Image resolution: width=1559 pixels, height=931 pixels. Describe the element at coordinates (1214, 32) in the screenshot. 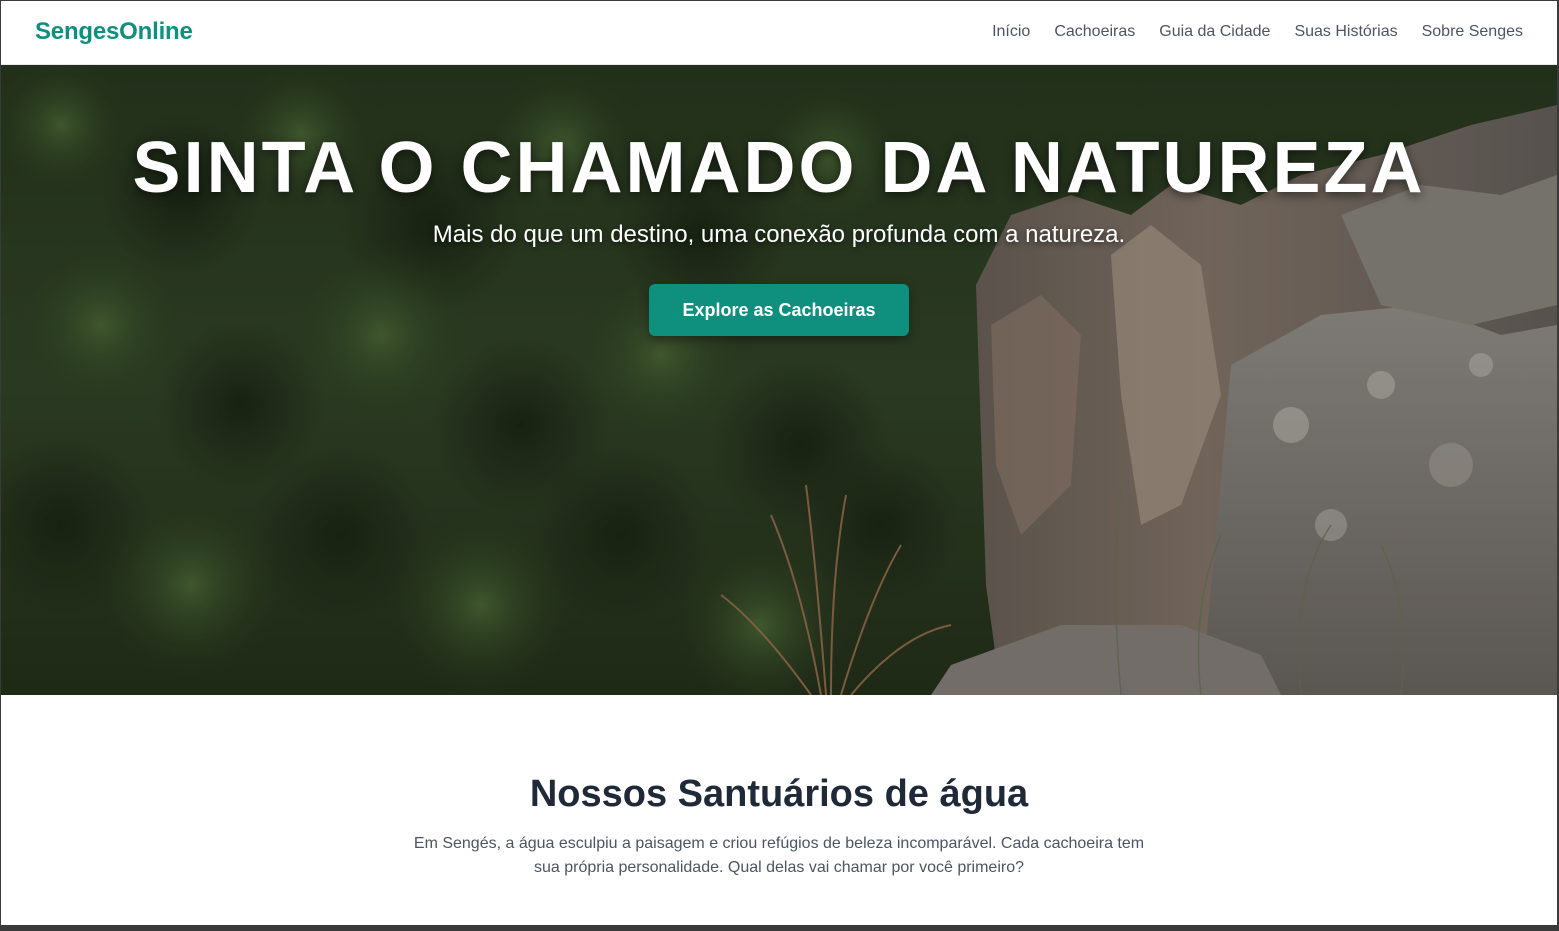

I see `nav-link-guia-da-cidade: Guia da Cidade` at that location.